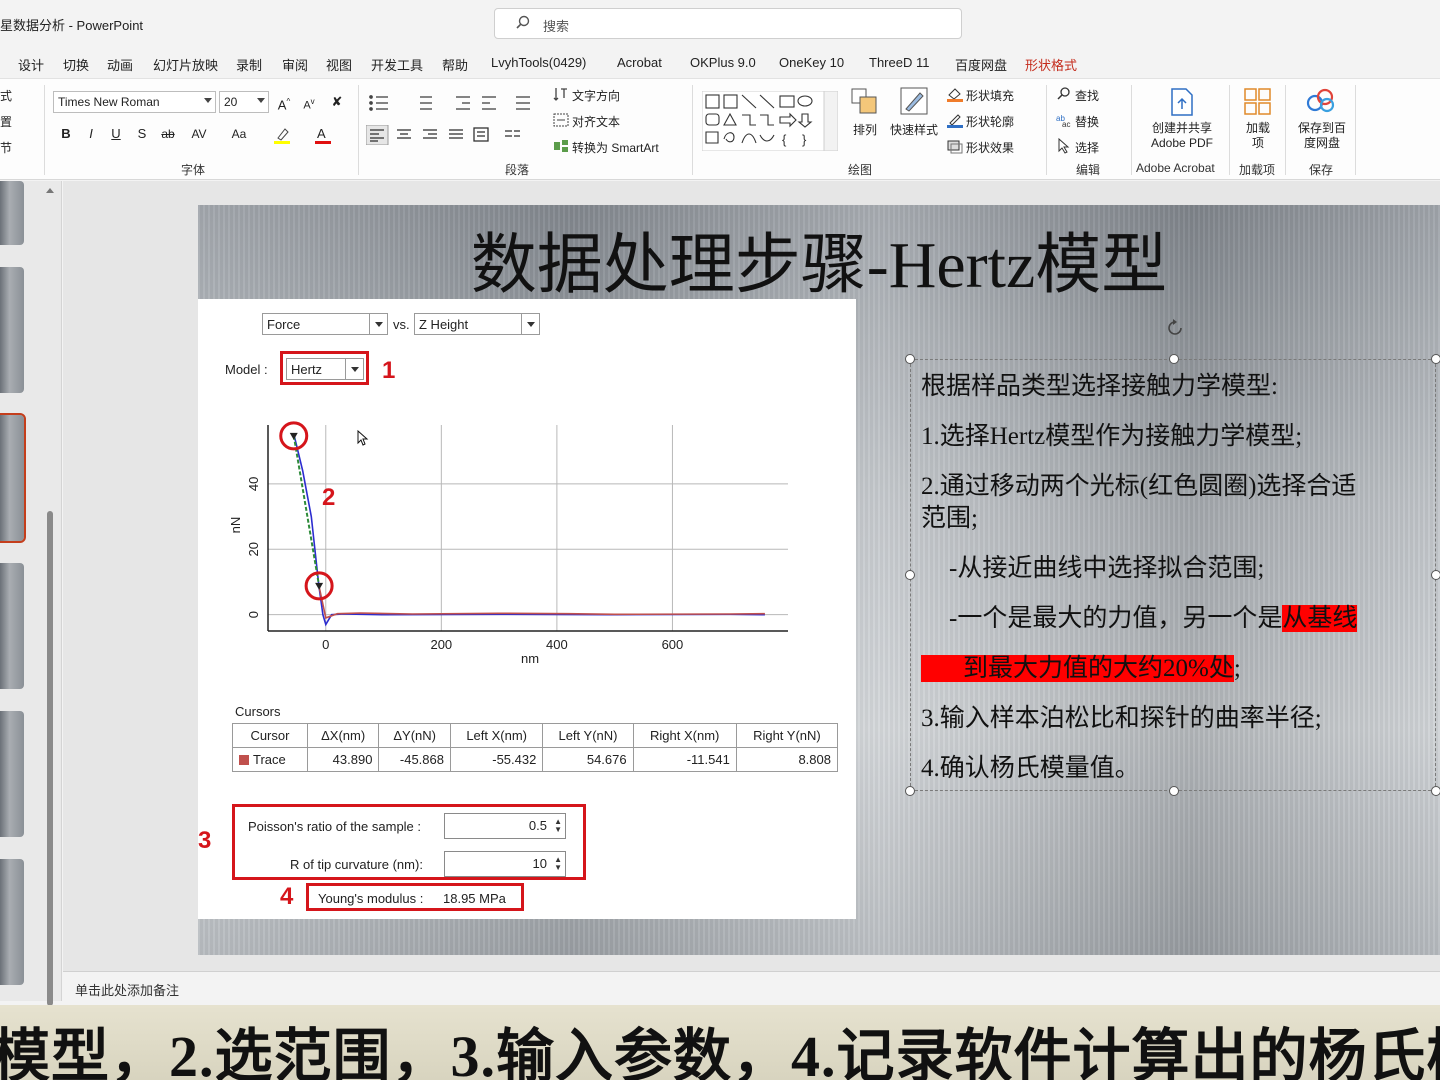 The image size is (1440, 1080). Describe the element at coordinates (596, 95) in the screenshot. I see `text-direction-button: 文字方向` at that location.